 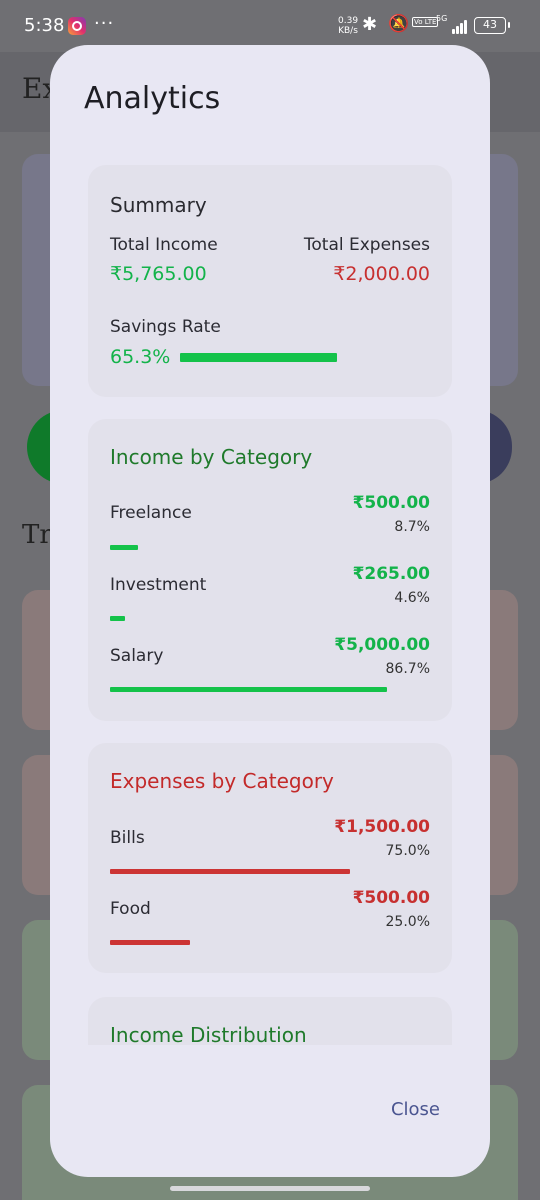 What do you see at coordinates (37, 535) in the screenshot?
I see `background-section-title: Tr` at bounding box center [37, 535].